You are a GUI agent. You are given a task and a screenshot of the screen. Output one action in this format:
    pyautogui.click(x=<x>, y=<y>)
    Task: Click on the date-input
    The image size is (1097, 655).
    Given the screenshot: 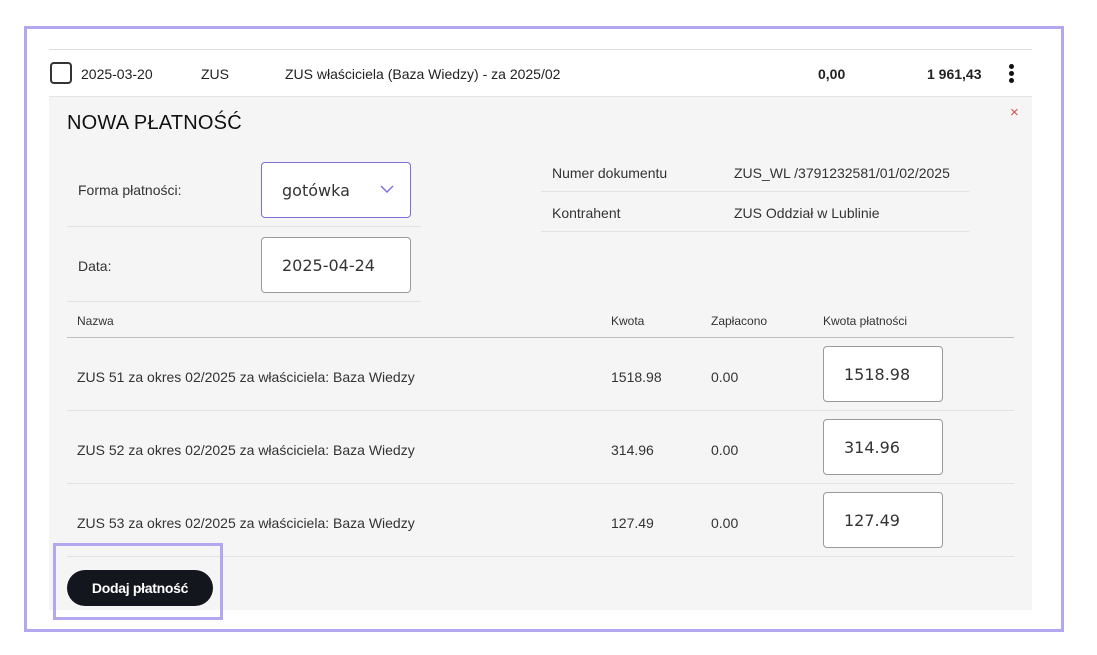 What is the action you would take?
    pyautogui.click(x=336, y=265)
    